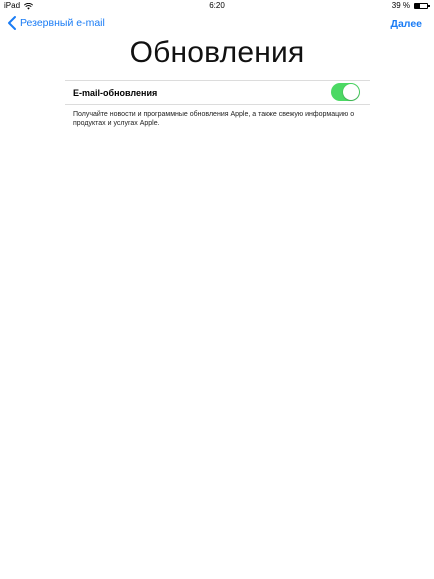  I want to click on email-updates-label: E-mail-обновления, so click(115, 93).